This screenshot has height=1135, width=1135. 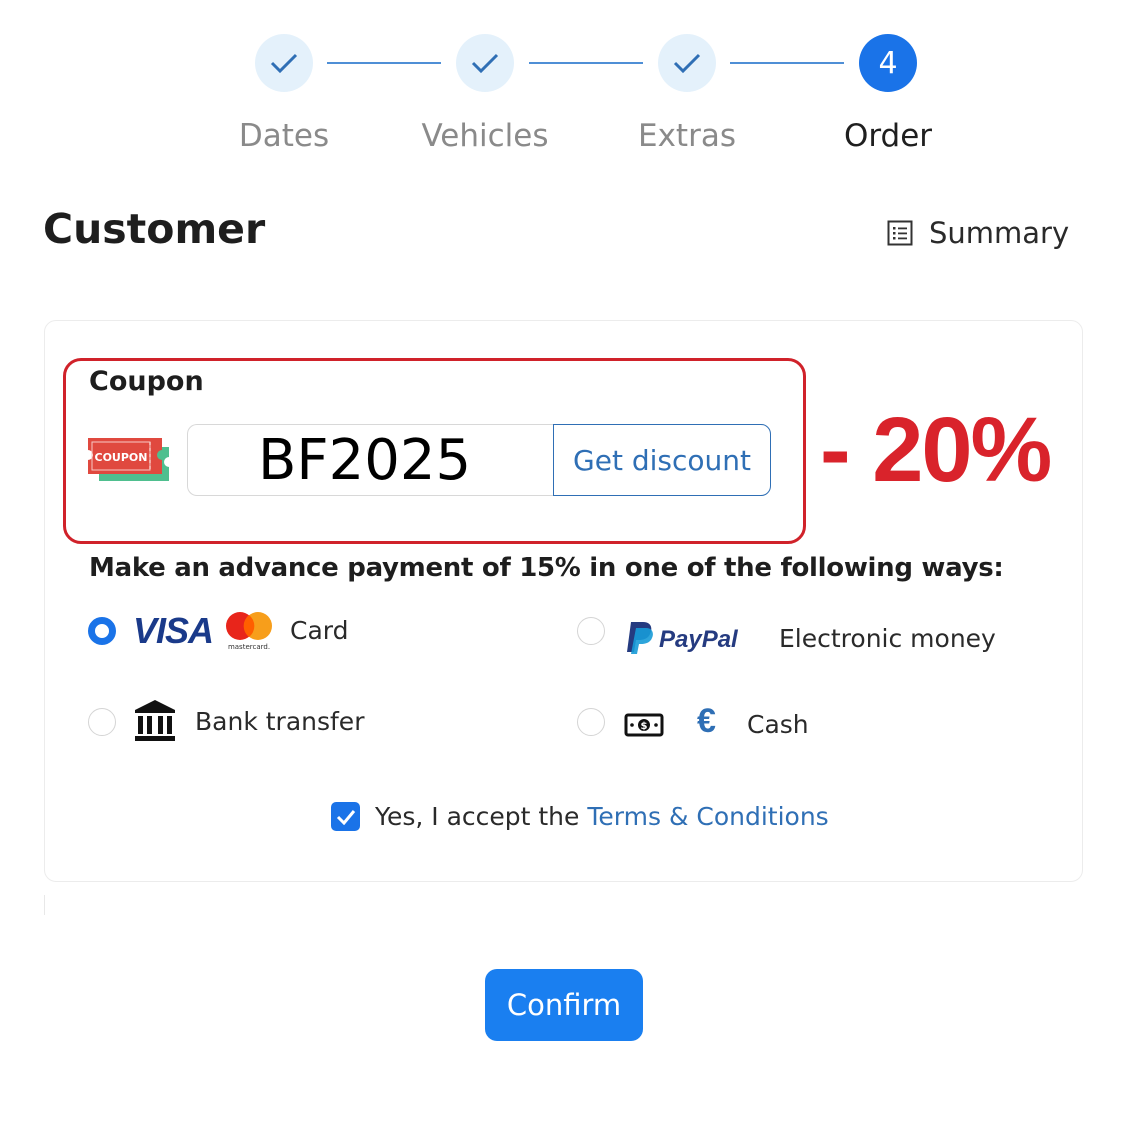 What do you see at coordinates (778, 724) in the screenshot?
I see `payment-label-cash: Cash` at bounding box center [778, 724].